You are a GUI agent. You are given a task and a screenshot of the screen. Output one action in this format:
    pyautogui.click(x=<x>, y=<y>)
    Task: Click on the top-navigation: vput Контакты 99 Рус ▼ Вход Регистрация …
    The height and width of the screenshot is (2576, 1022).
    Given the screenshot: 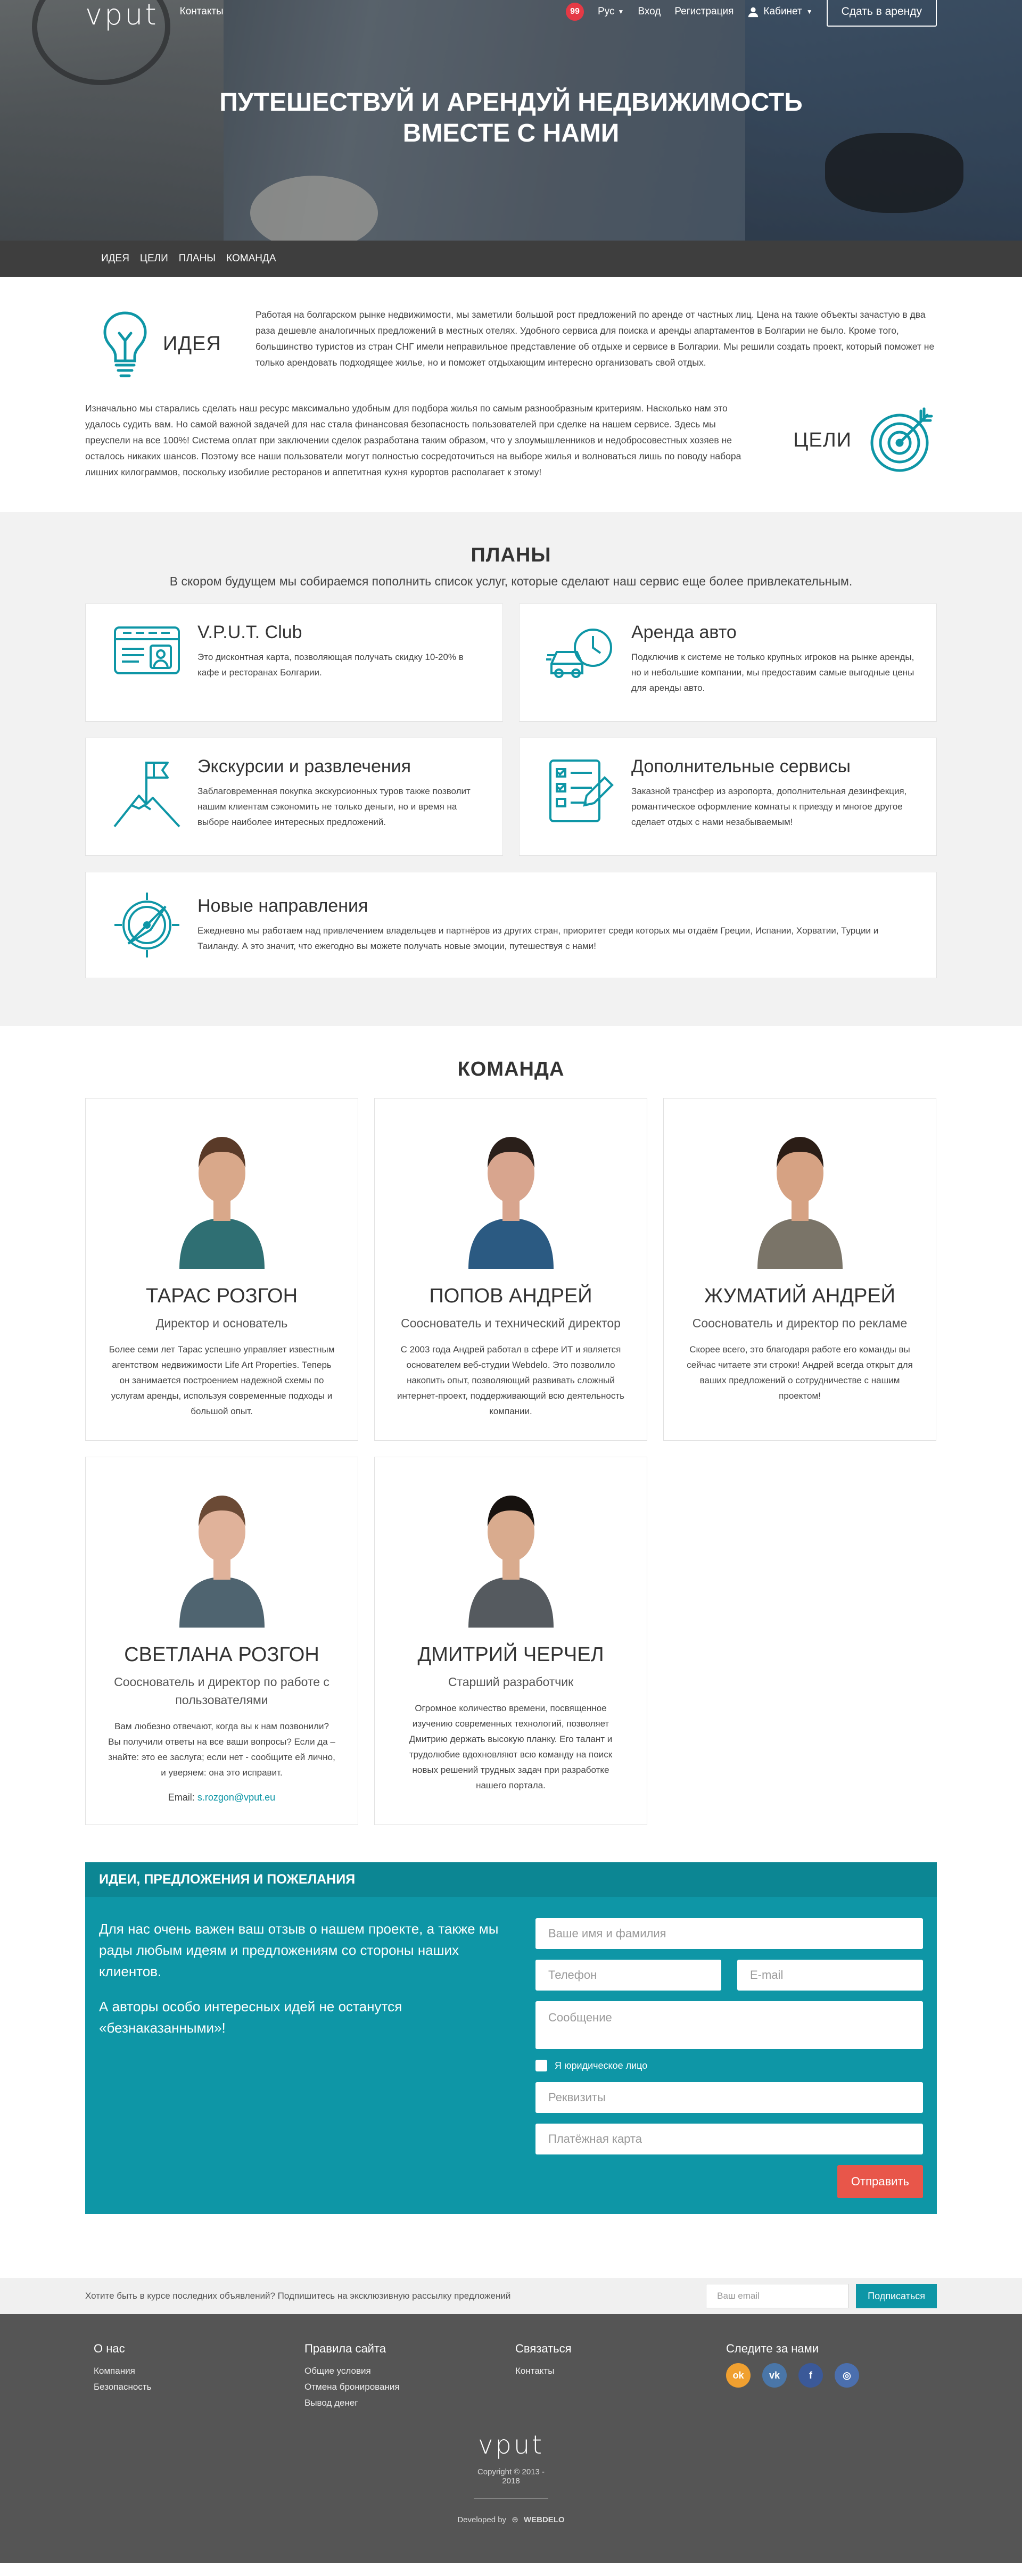 What is the action you would take?
    pyautogui.click(x=511, y=22)
    